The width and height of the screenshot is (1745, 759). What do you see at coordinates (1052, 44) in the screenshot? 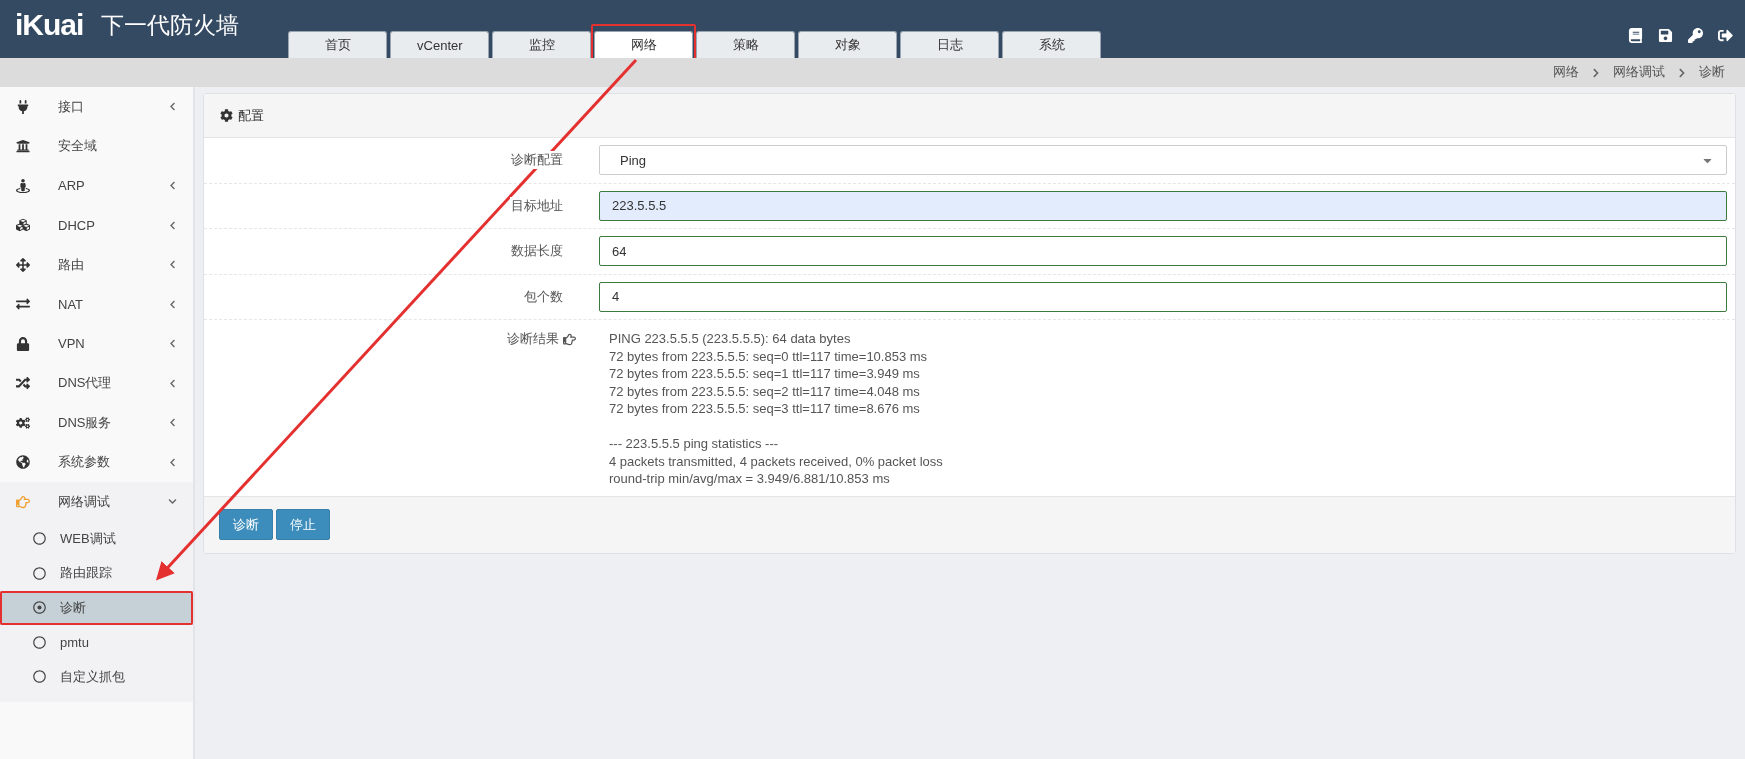
I see `nav-tab: 系统` at bounding box center [1052, 44].